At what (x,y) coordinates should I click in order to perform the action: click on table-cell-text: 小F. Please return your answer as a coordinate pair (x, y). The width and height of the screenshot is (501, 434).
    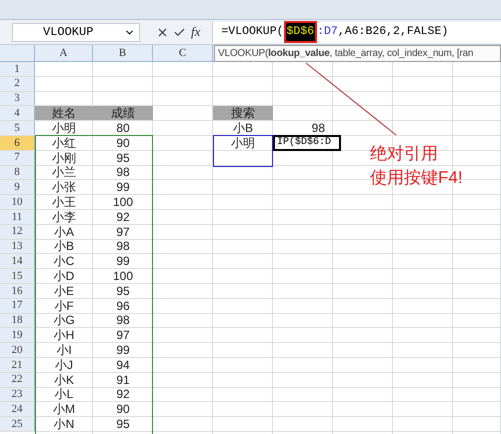
    Looking at the image, I should click on (64, 305).